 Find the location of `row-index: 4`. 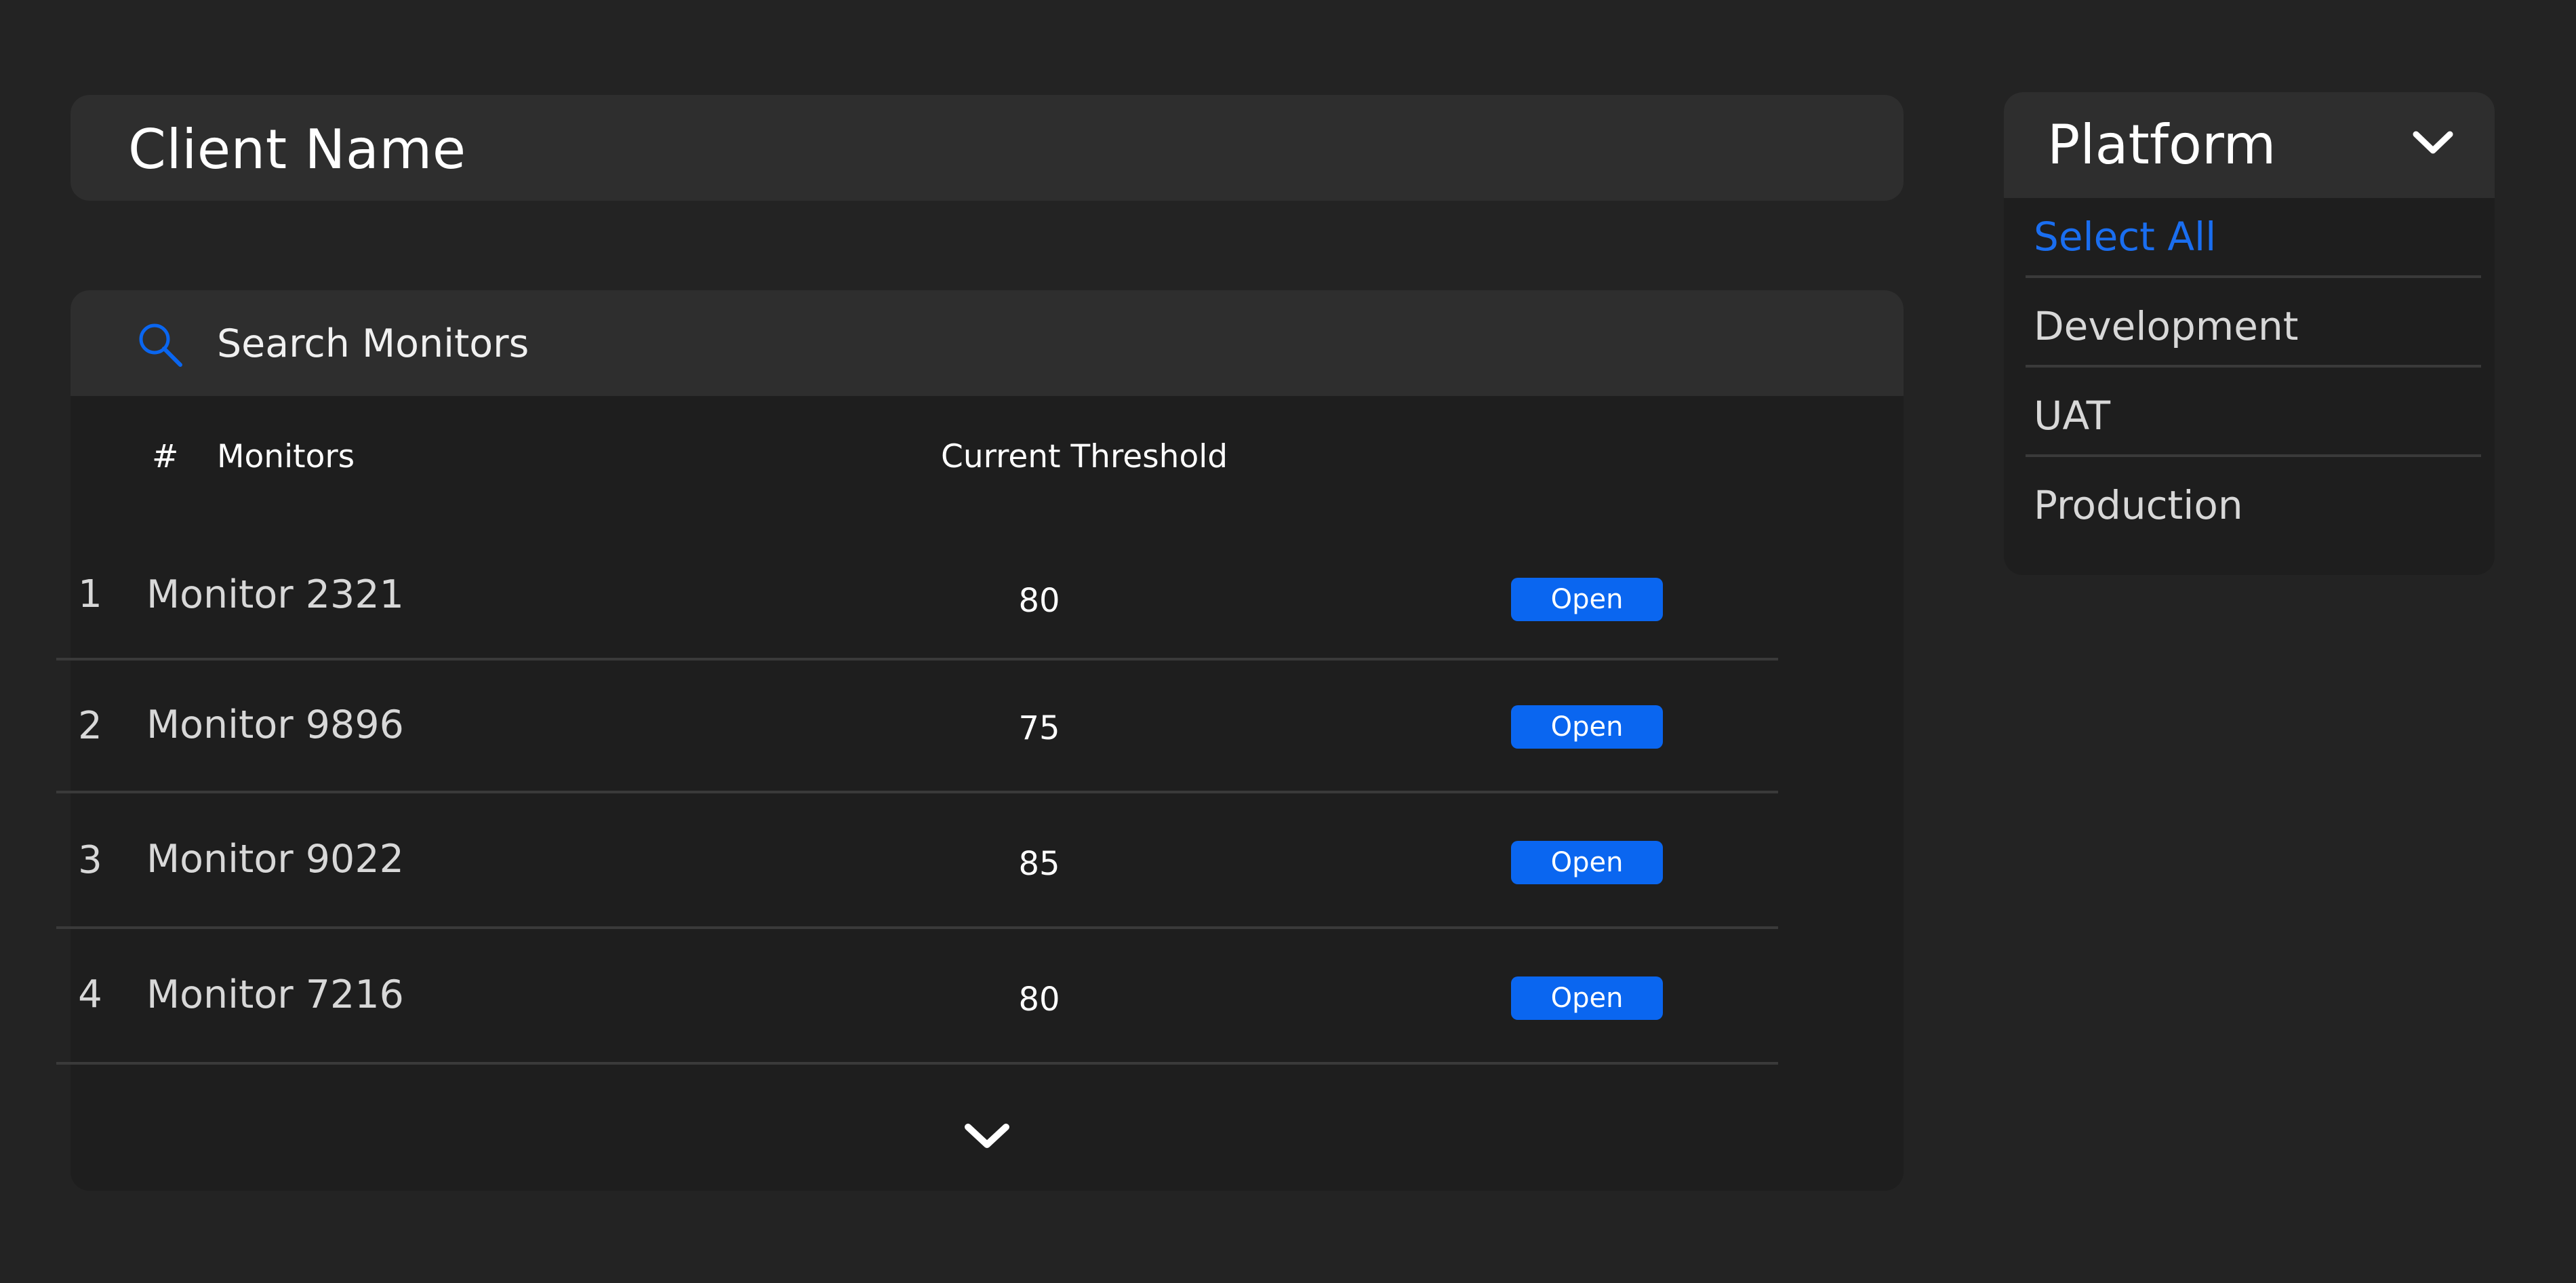

row-index: 4 is located at coordinates (90, 994).